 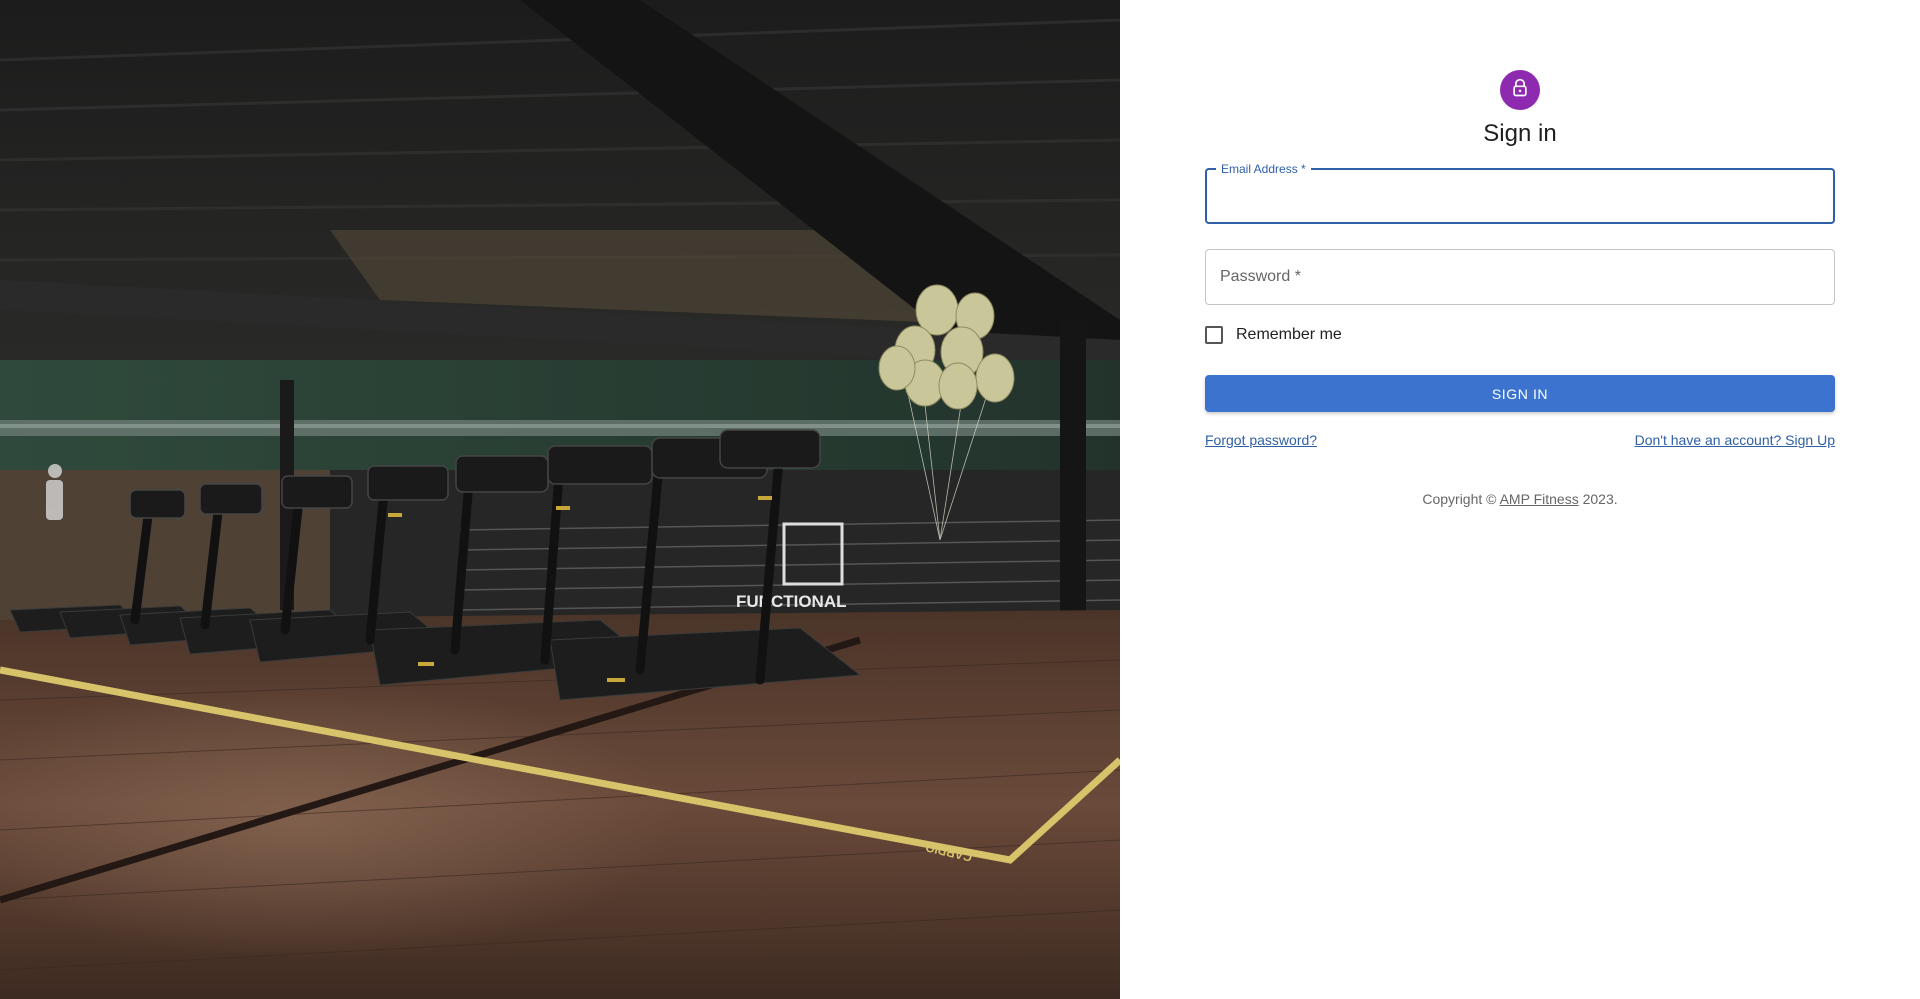 What do you see at coordinates (1214, 335) in the screenshot?
I see `remember-checkbox` at bounding box center [1214, 335].